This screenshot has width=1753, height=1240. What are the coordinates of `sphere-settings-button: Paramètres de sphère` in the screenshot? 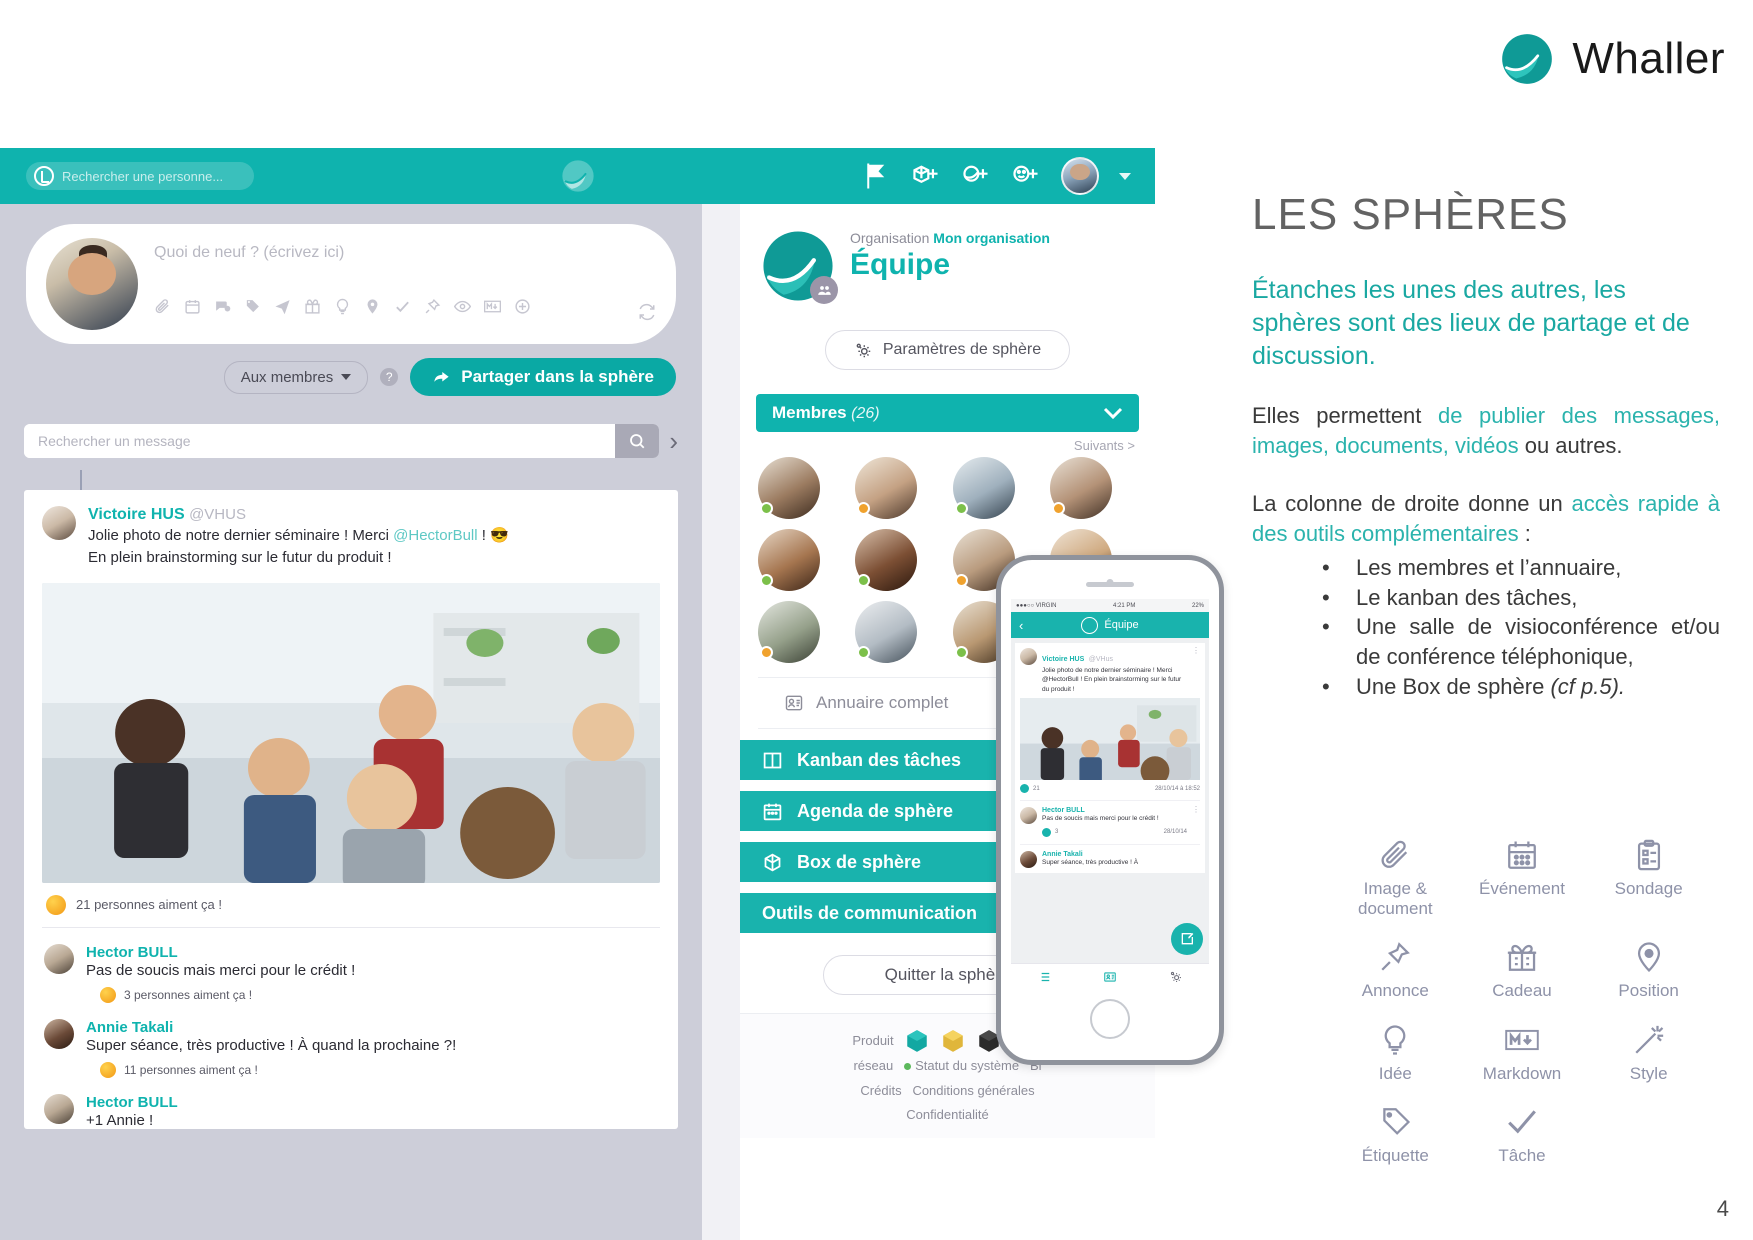 It's located at (947, 350).